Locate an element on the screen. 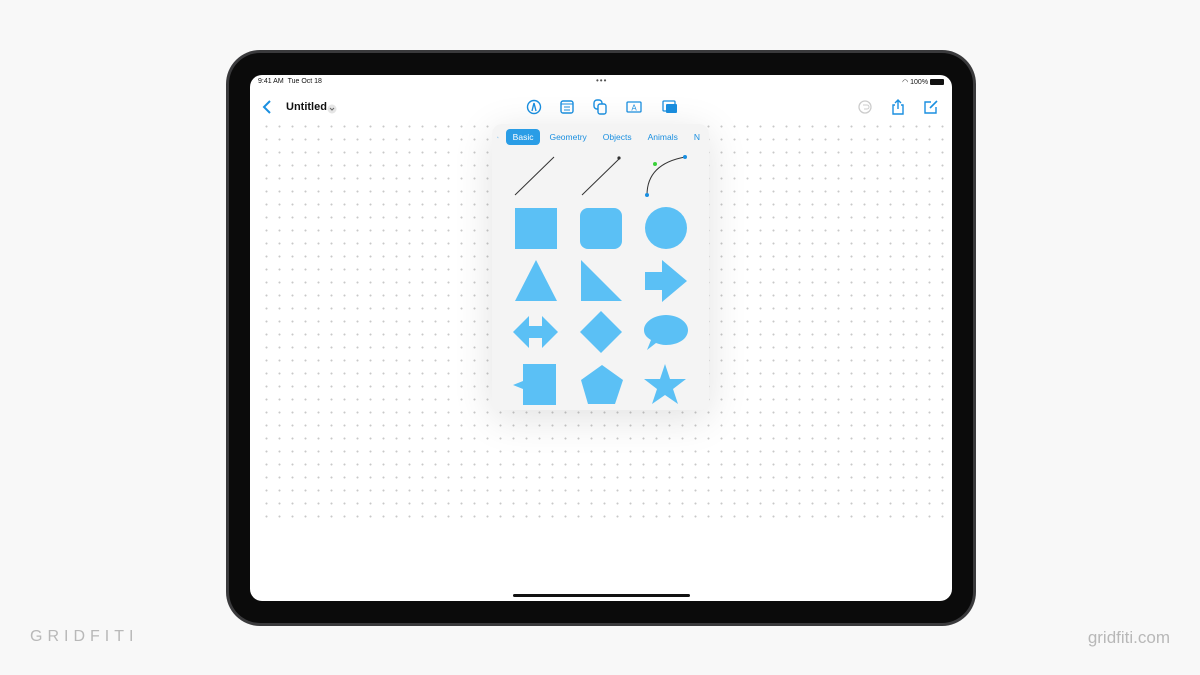 The image size is (1200, 675). back-chevron-icon is located at coordinates (268, 107).